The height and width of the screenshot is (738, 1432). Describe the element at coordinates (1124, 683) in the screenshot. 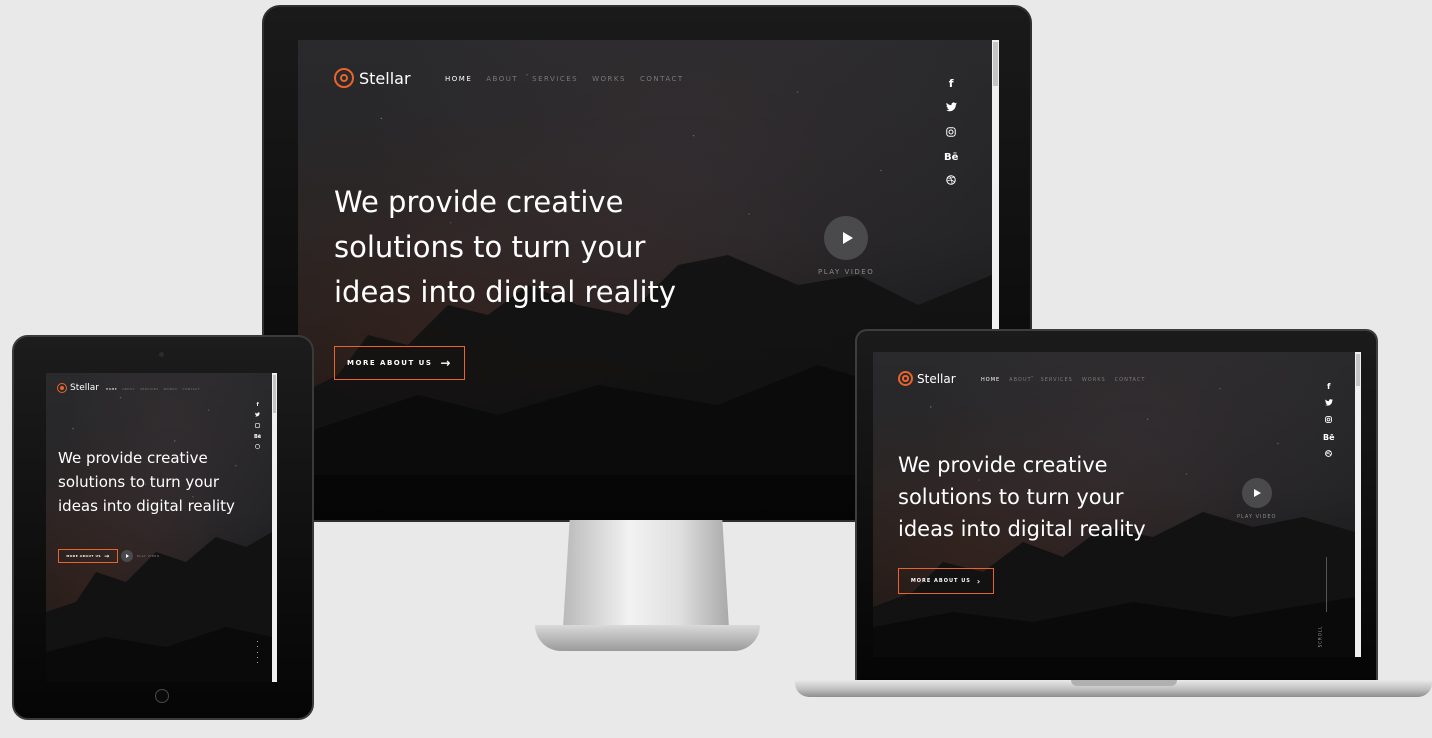

I see `laptop-notch` at that location.